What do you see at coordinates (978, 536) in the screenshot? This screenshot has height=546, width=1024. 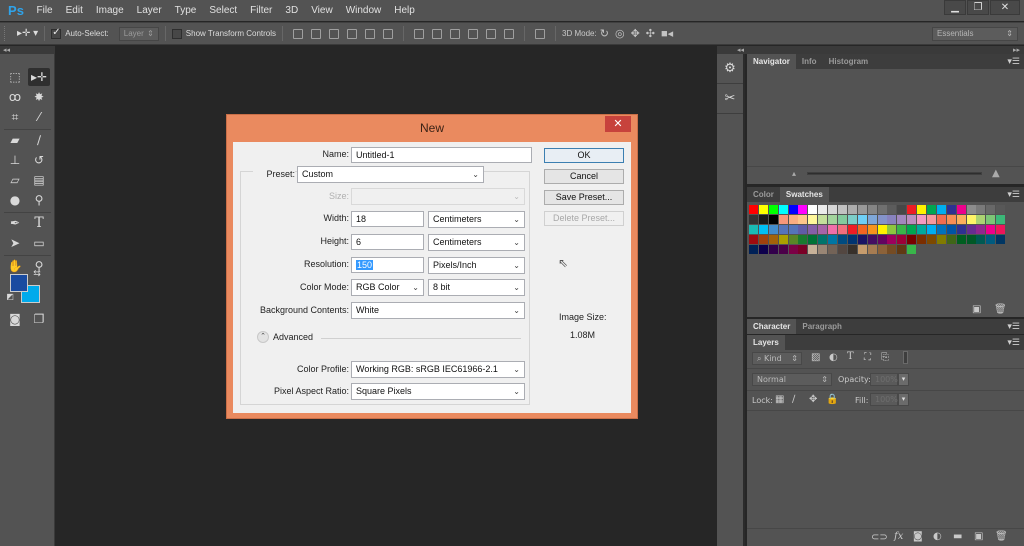 I see `new-layer-icon: ▣` at bounding box center [978, 536].